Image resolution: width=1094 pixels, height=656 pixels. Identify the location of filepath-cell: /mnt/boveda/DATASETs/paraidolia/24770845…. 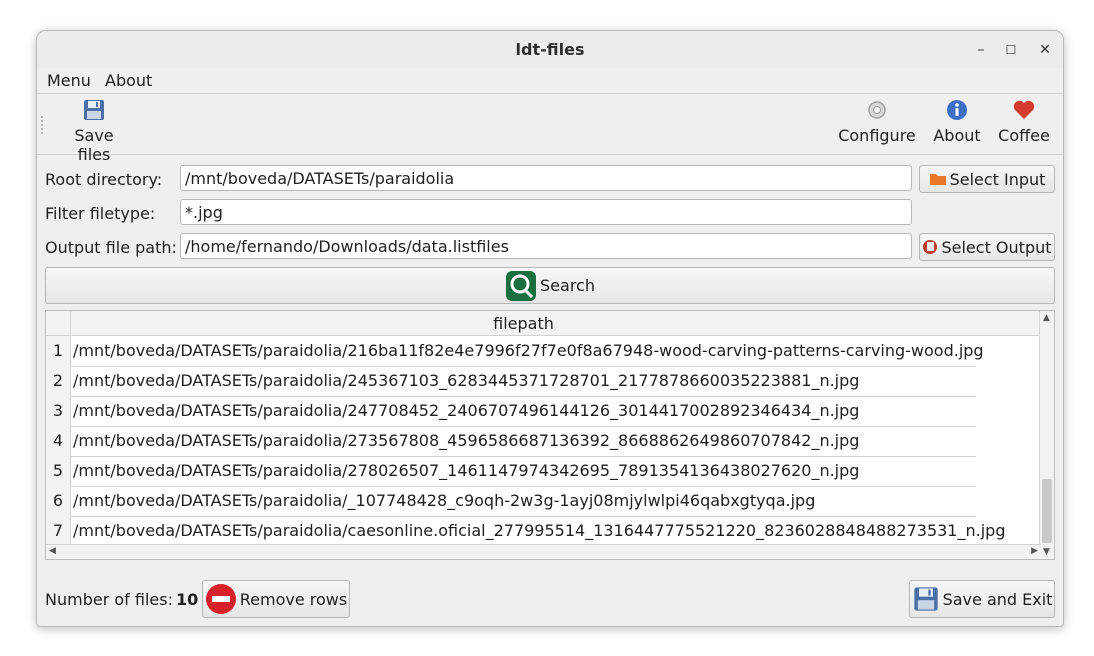
(466, 411).